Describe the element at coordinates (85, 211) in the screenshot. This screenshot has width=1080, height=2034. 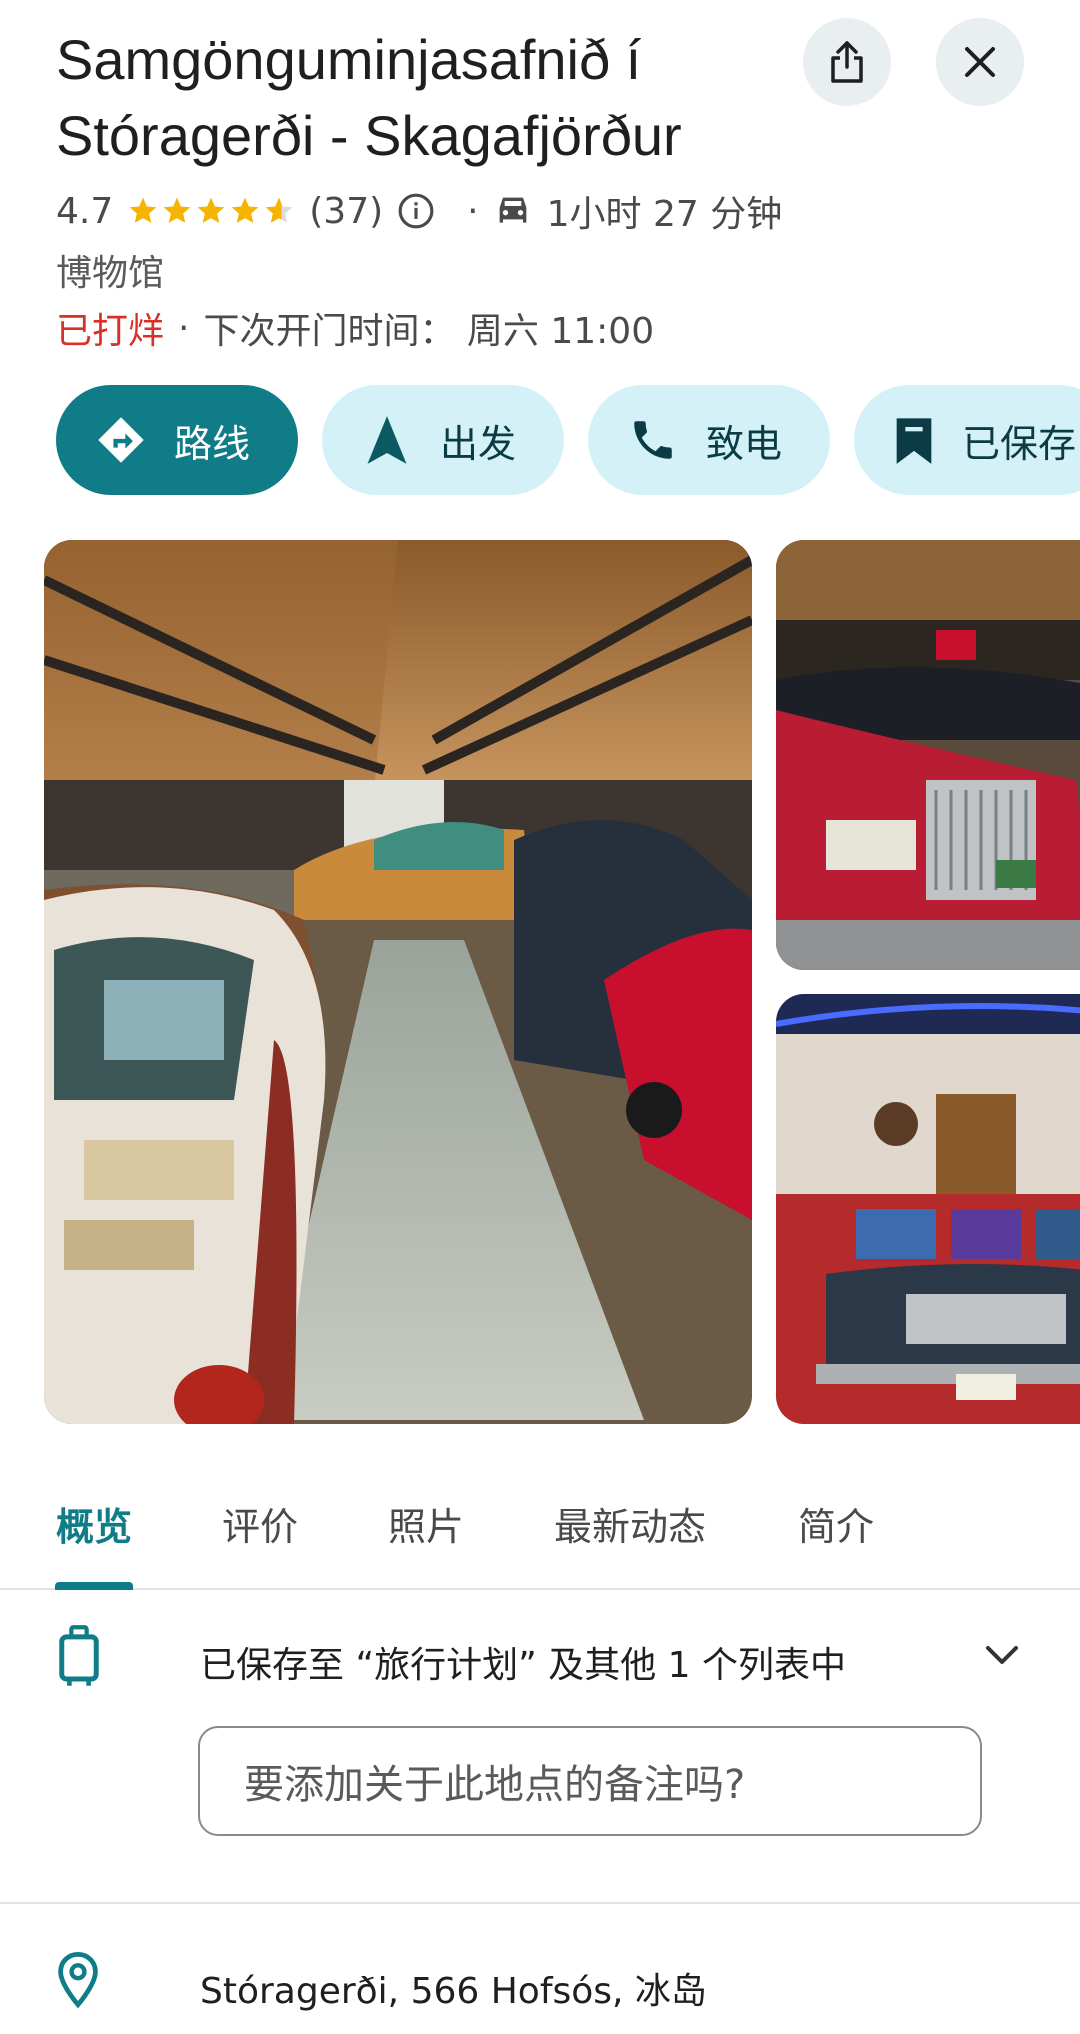
I see `rating-value: 4.7` at that location.